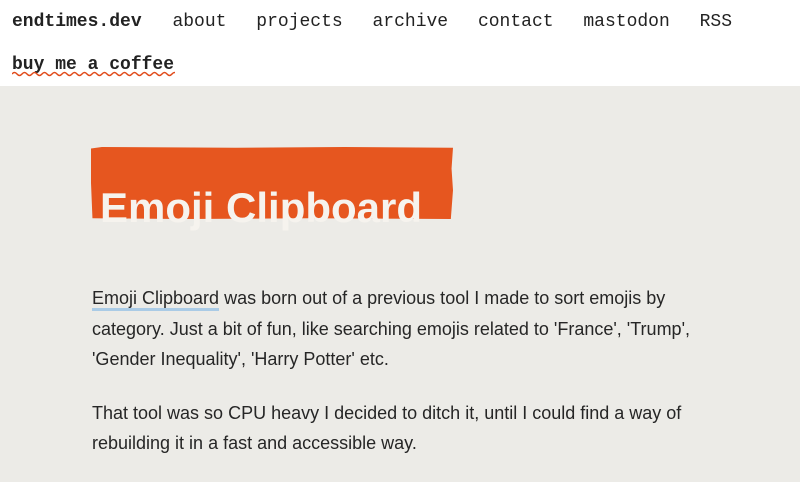 The image size is (800, 482). What do you see at coordinates (516, 22) in the screenshot?
I see `nav-link-contact: contact` at bounding box center [516, 22].